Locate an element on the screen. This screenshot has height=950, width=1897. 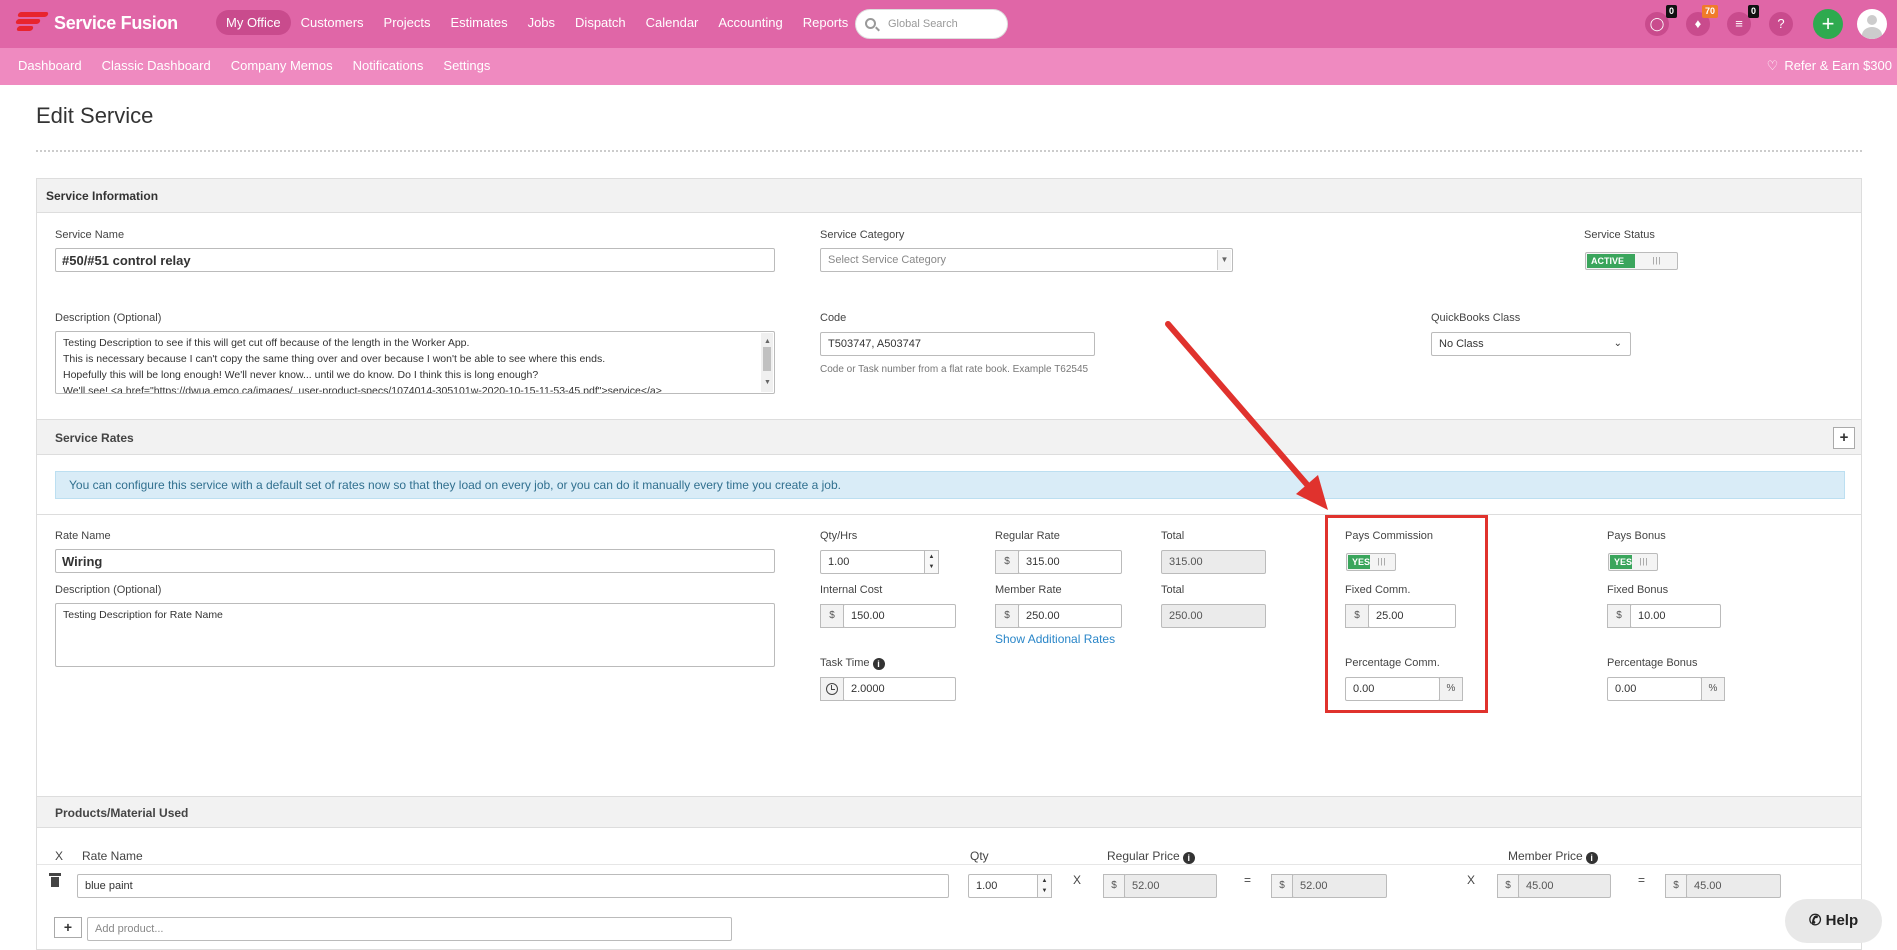
description-scrollbar: ▲ ▼ is located at coordinates (767, 362).